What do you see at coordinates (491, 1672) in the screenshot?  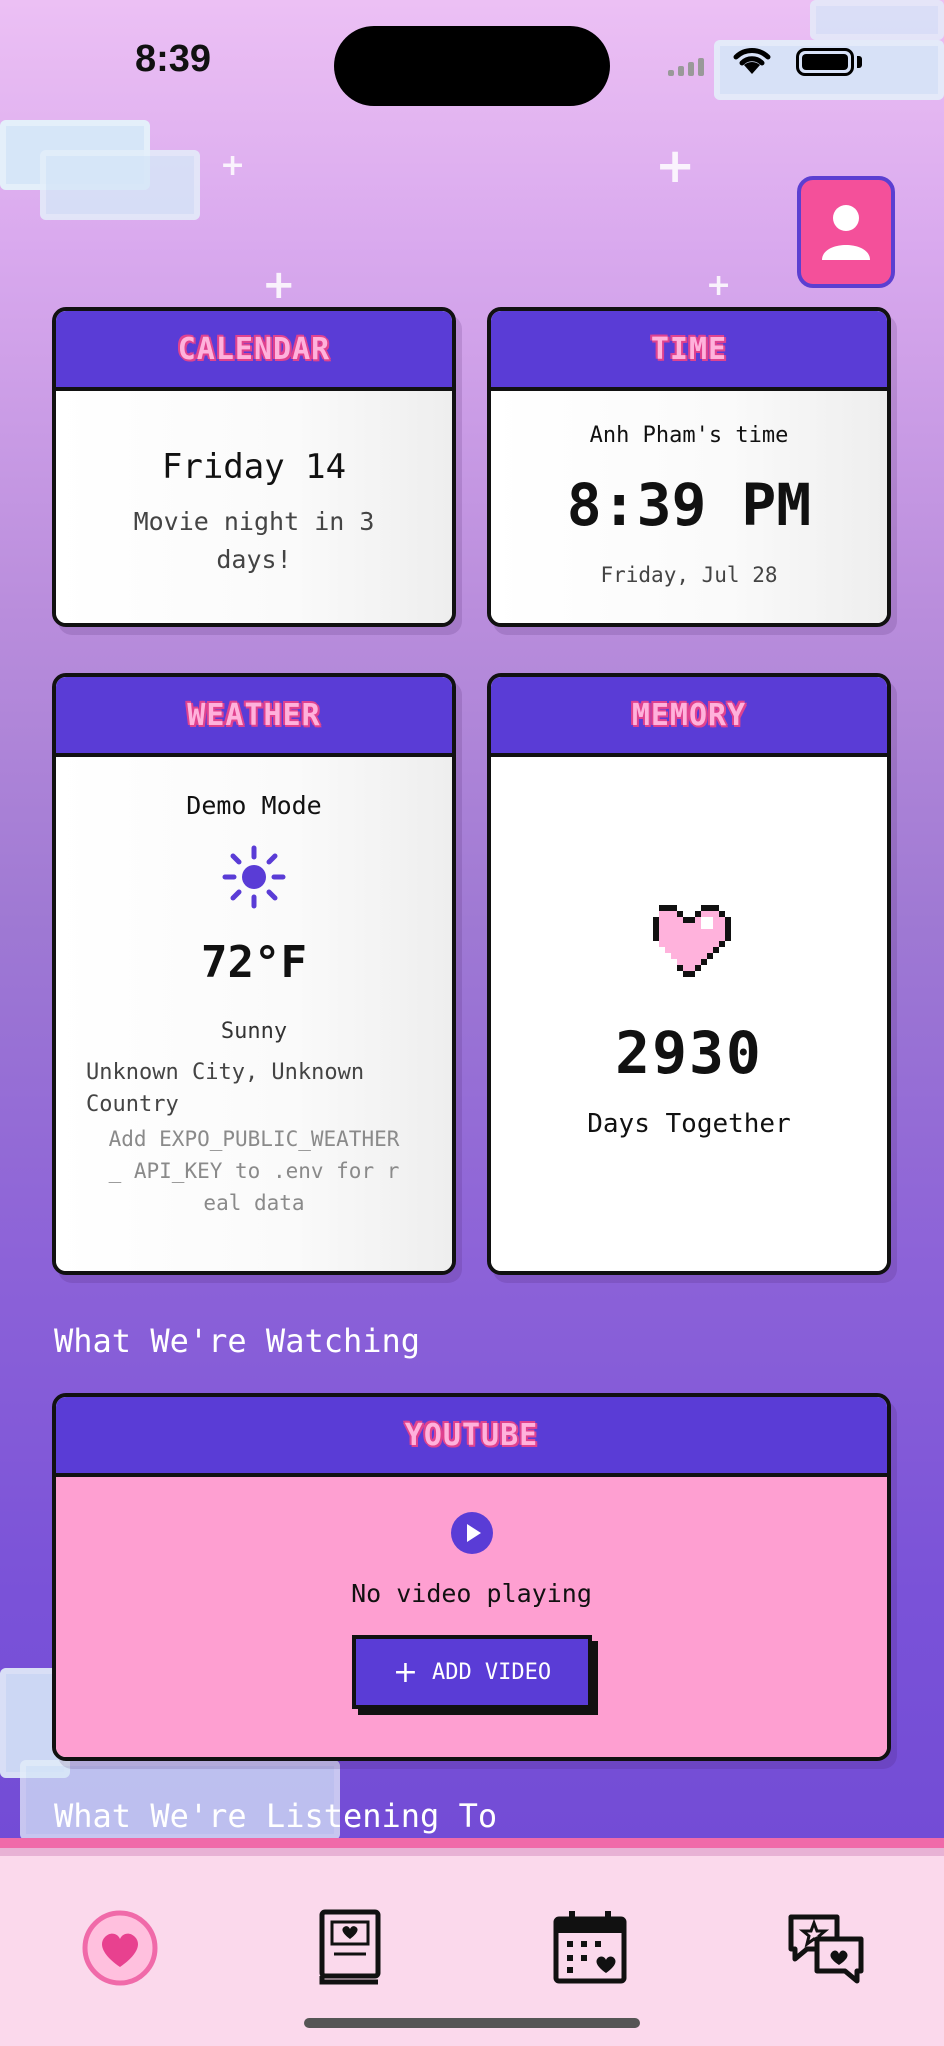 I see `add-video-label: ADD VIDEO` at bounding box center [491, 1672].